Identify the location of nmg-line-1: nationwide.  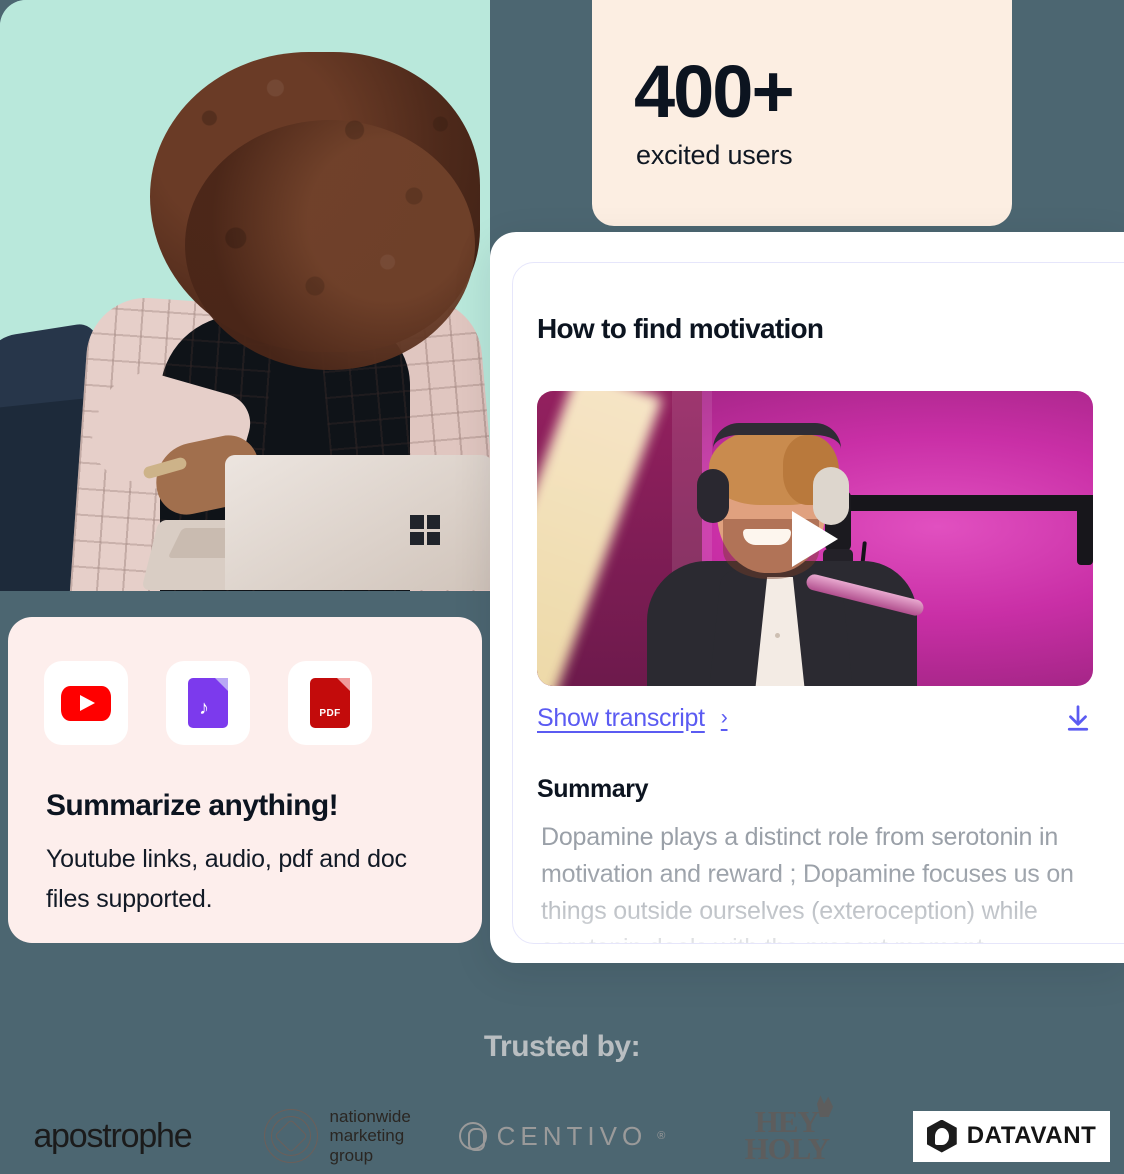
(370, 1117).